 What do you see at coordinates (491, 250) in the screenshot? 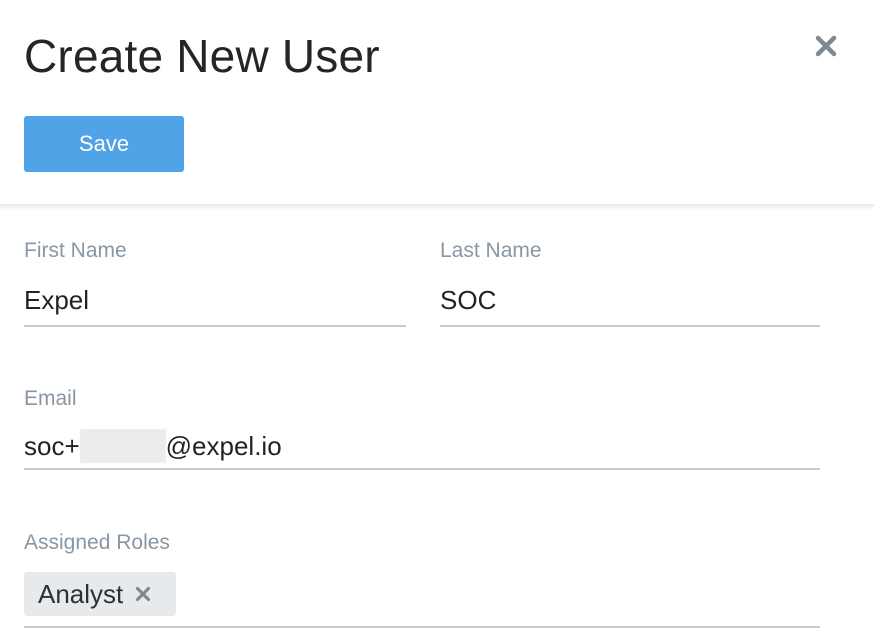
I see `last-name-label: Last Name` at bounding box center [491, 250].